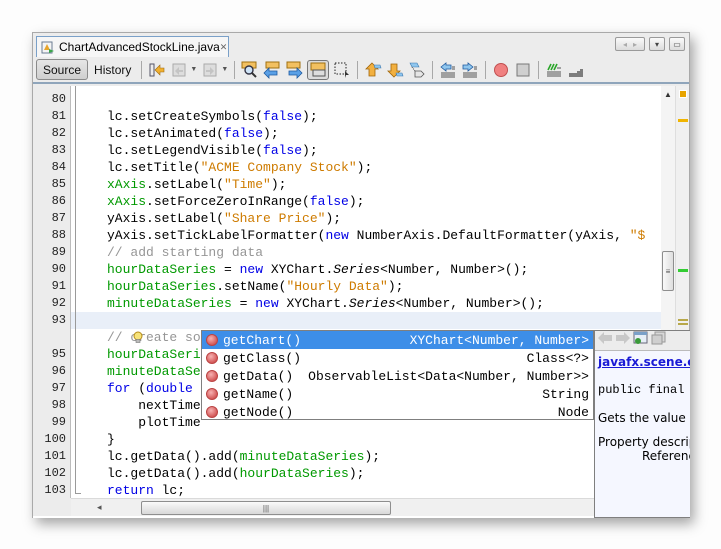 The image size is (721, 549). I want to click on code-line: 102 return lc;, so click(352, 473).